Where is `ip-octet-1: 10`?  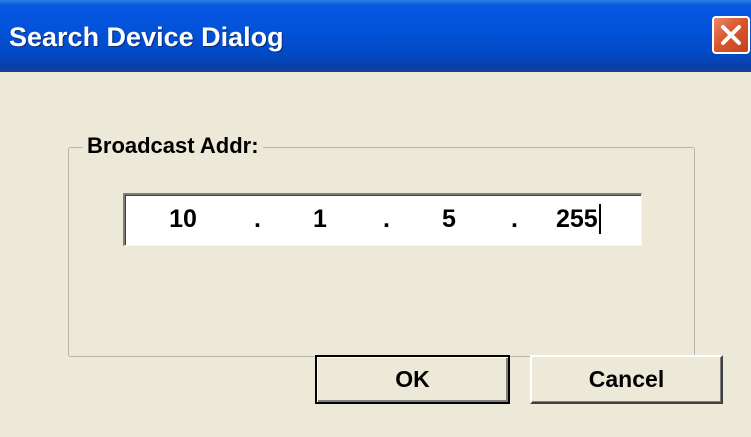
ip-octet-1: 10 is located at coordinates (183, 219).